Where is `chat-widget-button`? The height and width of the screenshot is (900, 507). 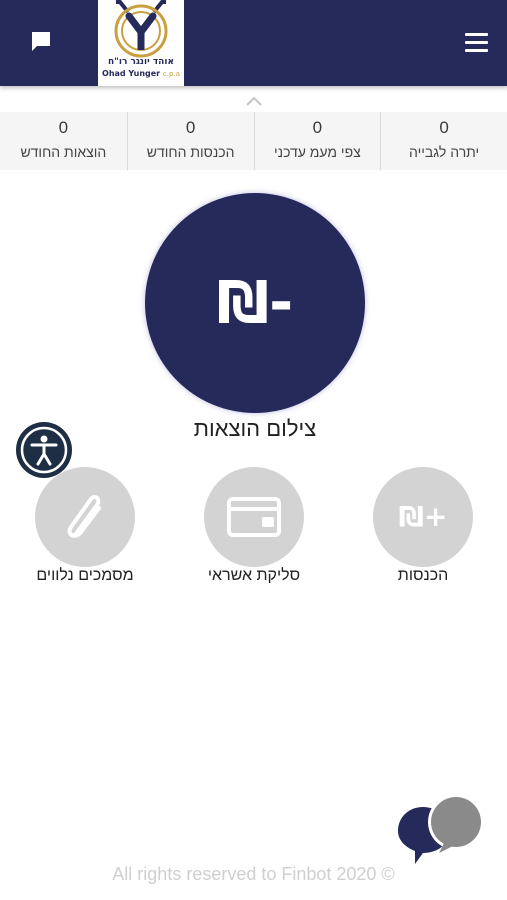
chat-widget-button is located at coordinates (442, 830).